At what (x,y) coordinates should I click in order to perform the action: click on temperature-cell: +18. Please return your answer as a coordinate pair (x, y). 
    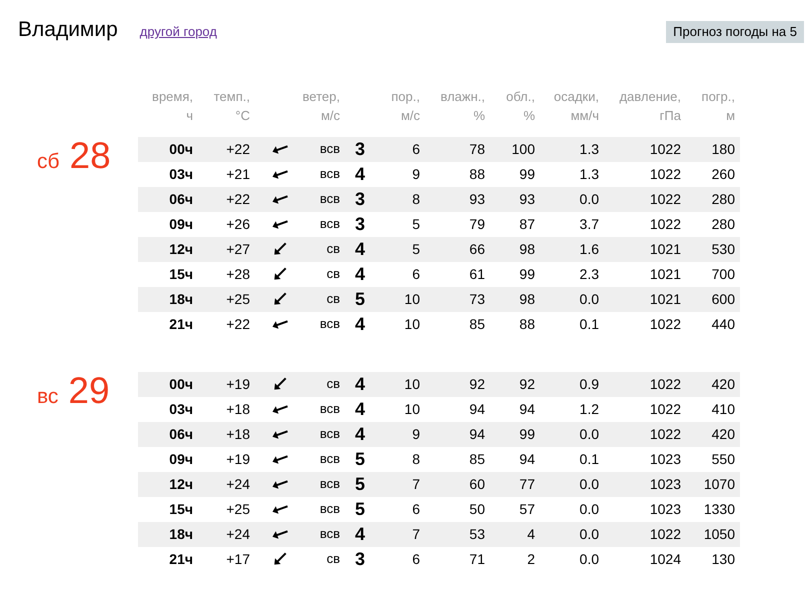
    Looking at the image, I should click on (238, 408).